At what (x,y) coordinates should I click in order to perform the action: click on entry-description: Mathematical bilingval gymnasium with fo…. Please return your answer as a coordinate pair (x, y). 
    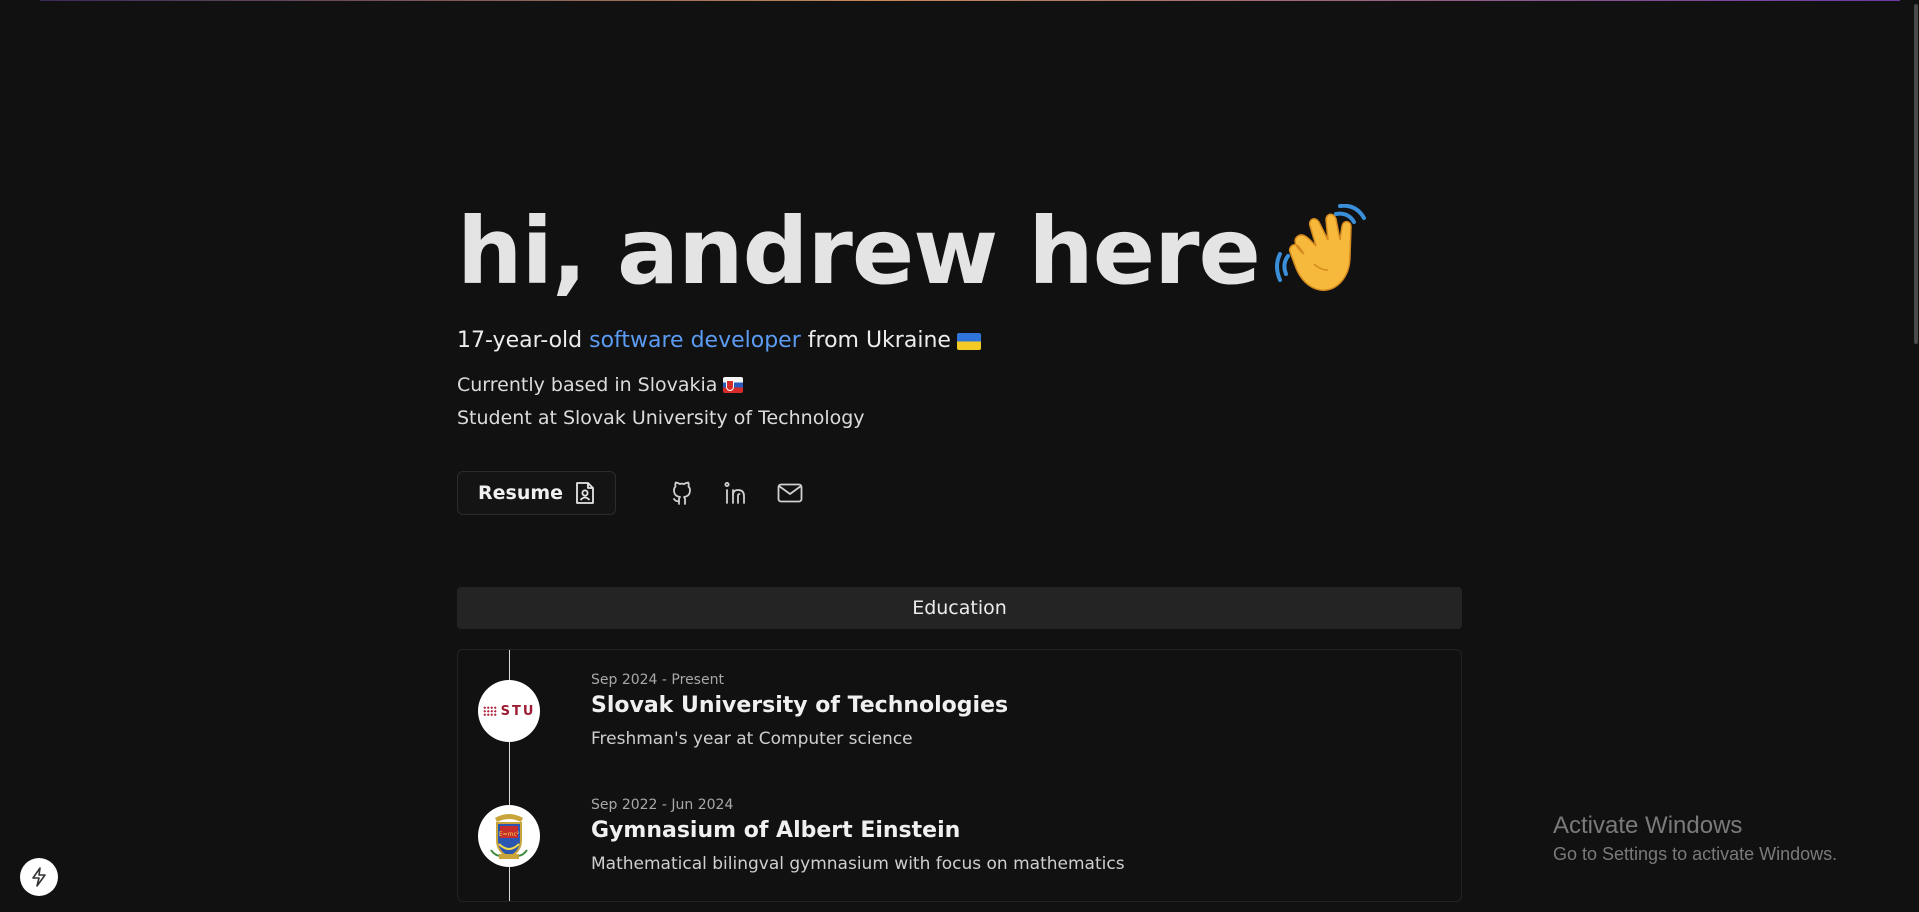
    Looking at the image, I should click on (858, 864).